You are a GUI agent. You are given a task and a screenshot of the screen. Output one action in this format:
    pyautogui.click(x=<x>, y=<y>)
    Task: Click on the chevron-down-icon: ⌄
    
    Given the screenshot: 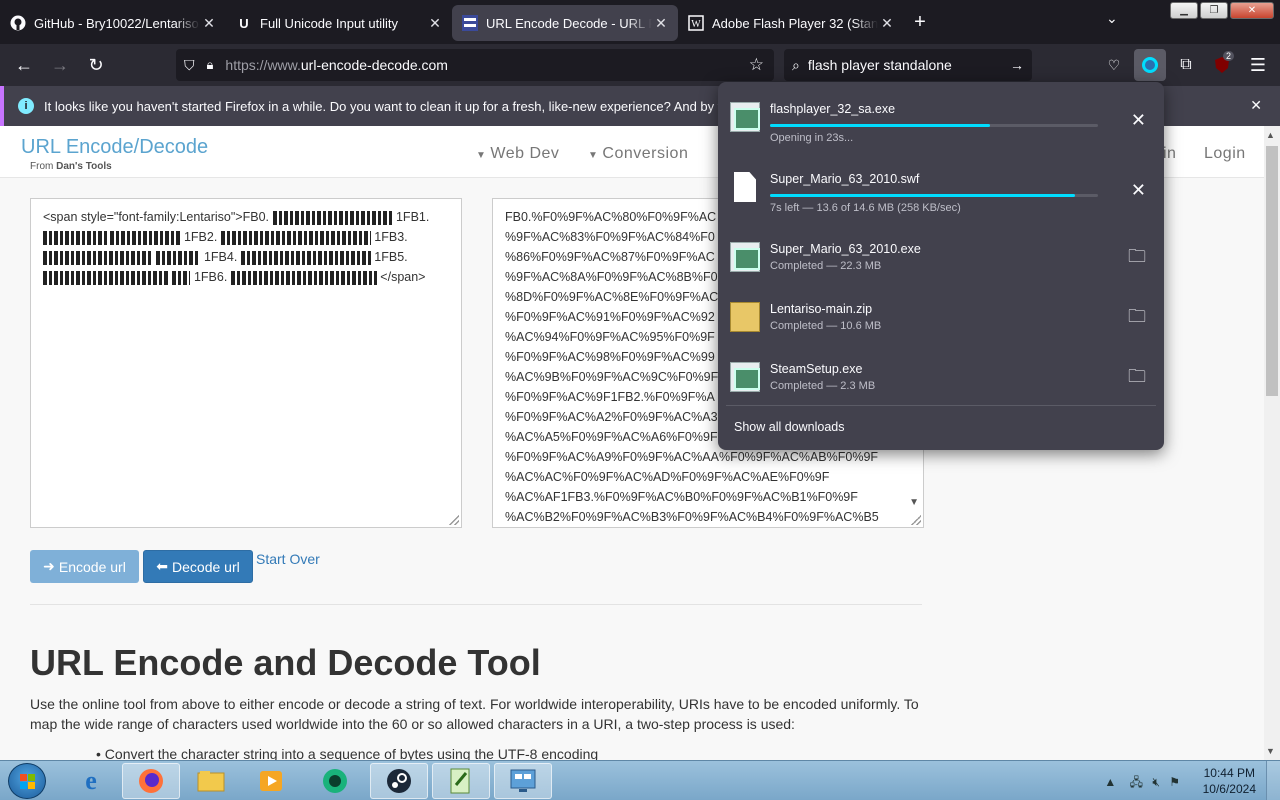 What is the action you would take?
    pyautogui.click(x=1112, y=18)
    